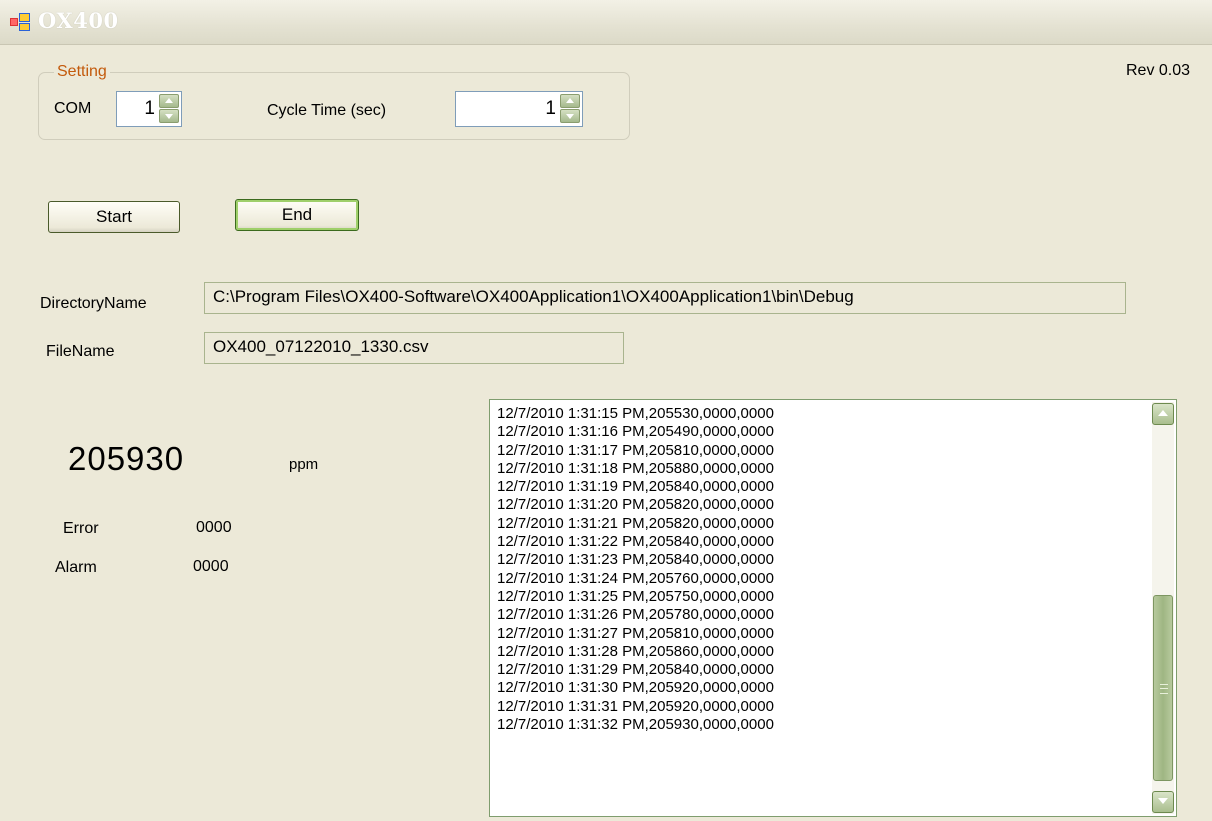 The image size is (1212, 821). What do you see at coordinates (82, 72) in the screenshot?
I see `setting-legend: Setting` at bounding box center [82, 72].